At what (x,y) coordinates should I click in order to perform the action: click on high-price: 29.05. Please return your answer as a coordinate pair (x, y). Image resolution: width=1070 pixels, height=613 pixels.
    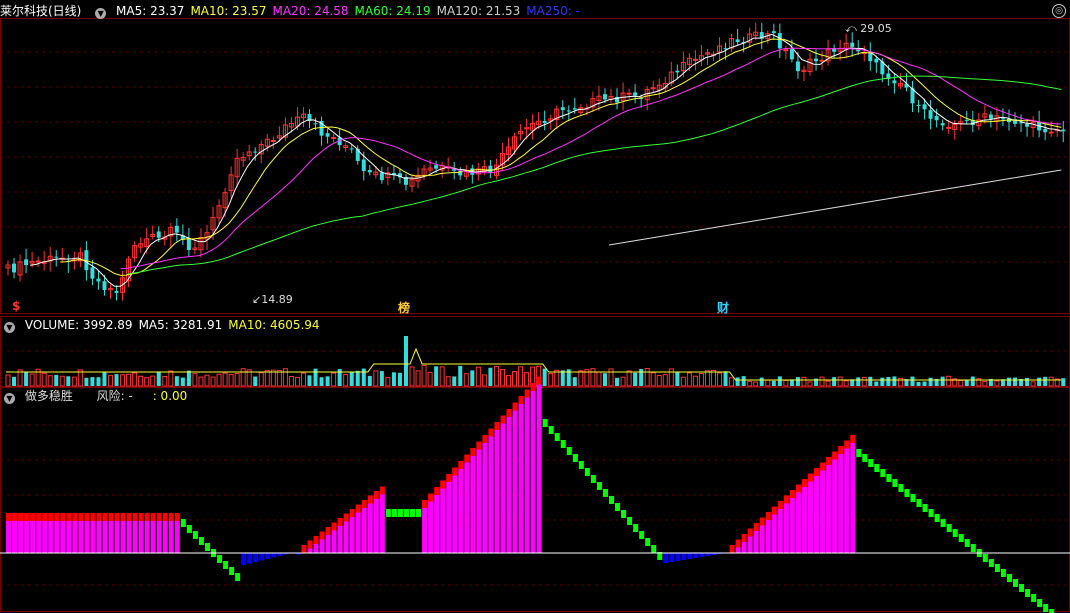
    Looking at the image, I should click on (876, 28).